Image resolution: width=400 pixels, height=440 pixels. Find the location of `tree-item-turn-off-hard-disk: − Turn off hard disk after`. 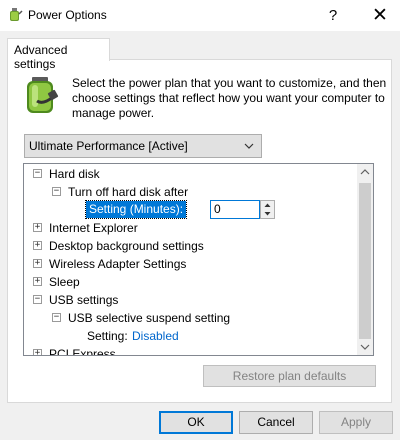

tree-item-turn-off-hard-disk: − Turn off hard disk after is located at coordinates (190, 192).